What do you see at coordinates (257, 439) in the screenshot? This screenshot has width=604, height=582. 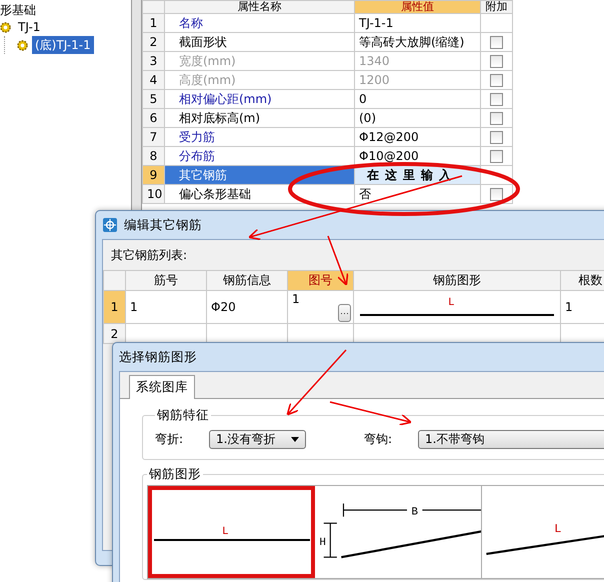 I see `dropdown: 1.没有弯折` at bounding box center [257, 439].